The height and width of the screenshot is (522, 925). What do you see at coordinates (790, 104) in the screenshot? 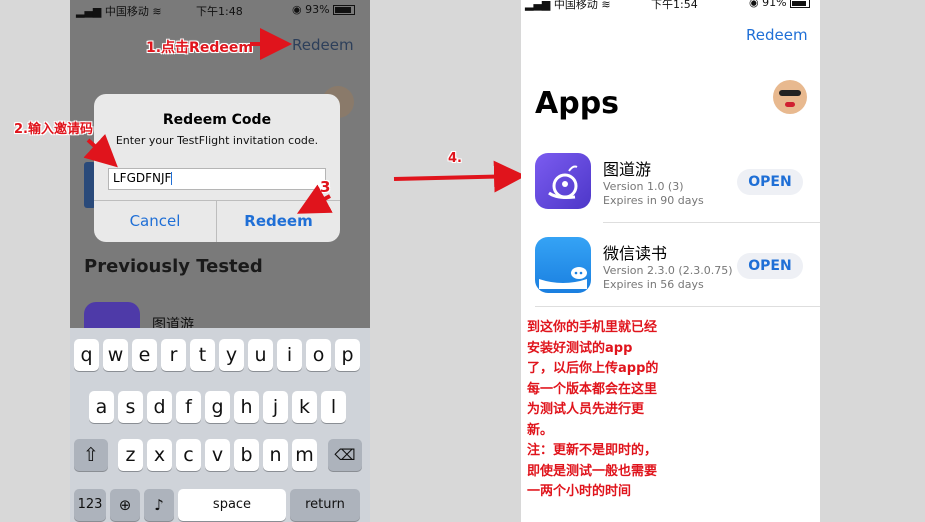
I see `mouth-icon` at bounding box center [790, 104].